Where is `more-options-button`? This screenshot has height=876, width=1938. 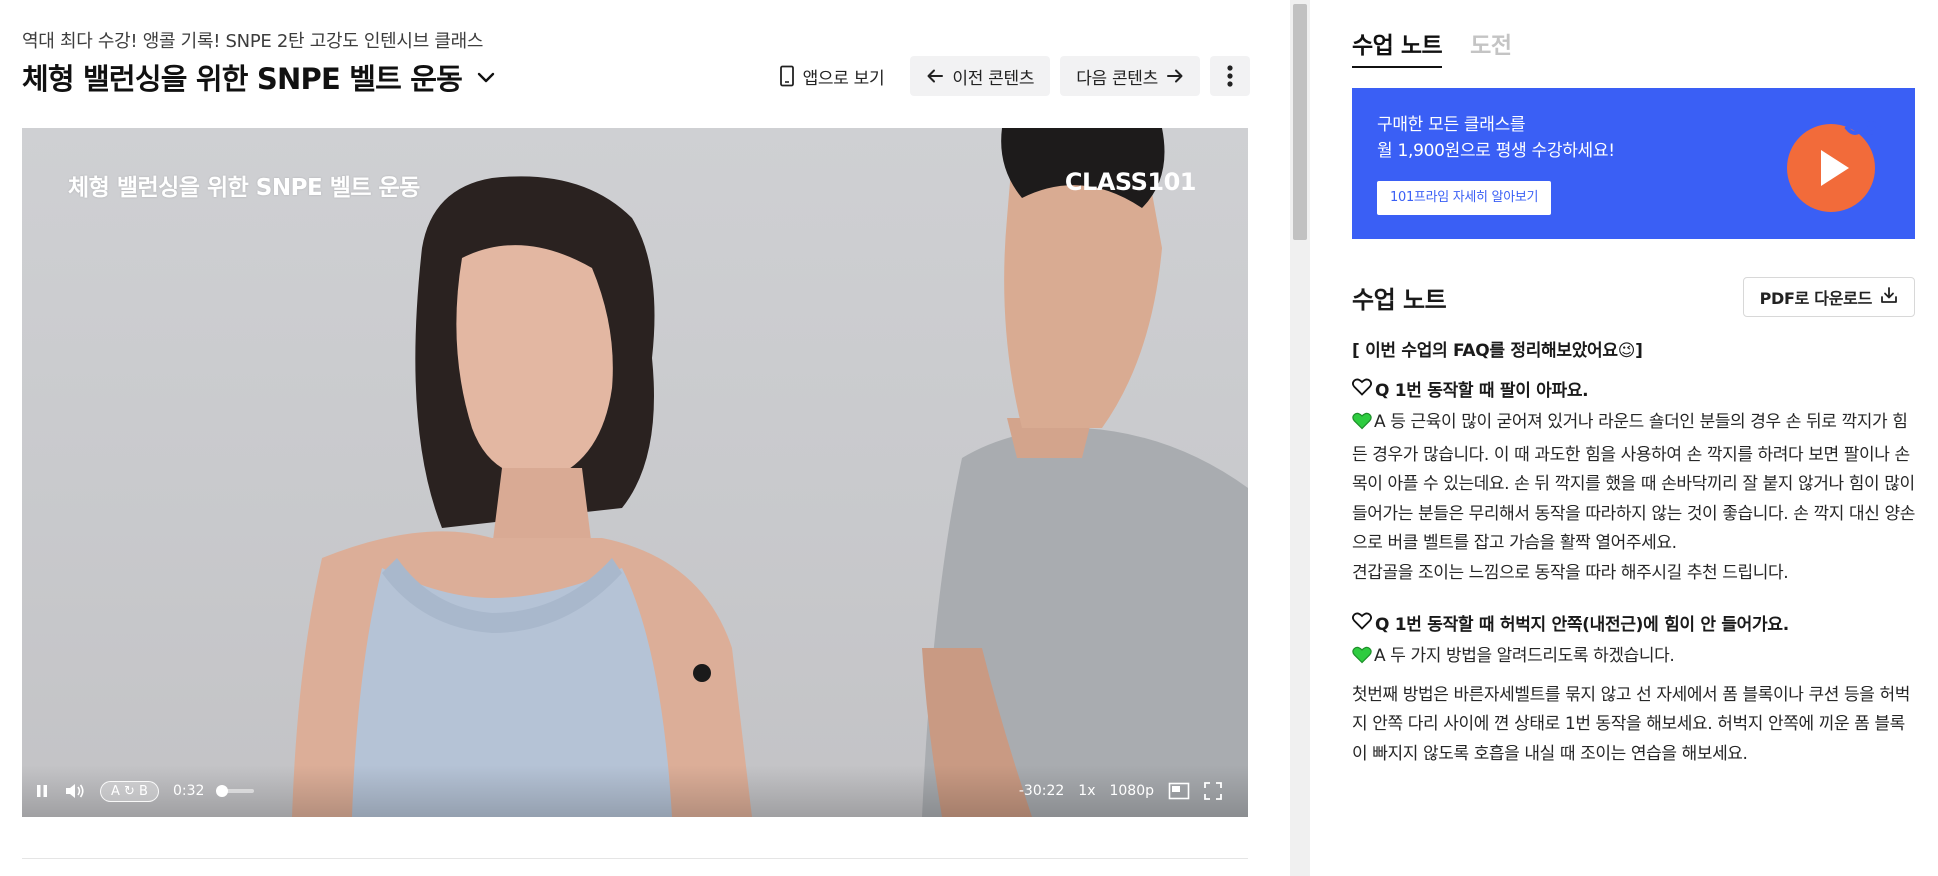 more-options-button is located at coordinates (1230, 76).